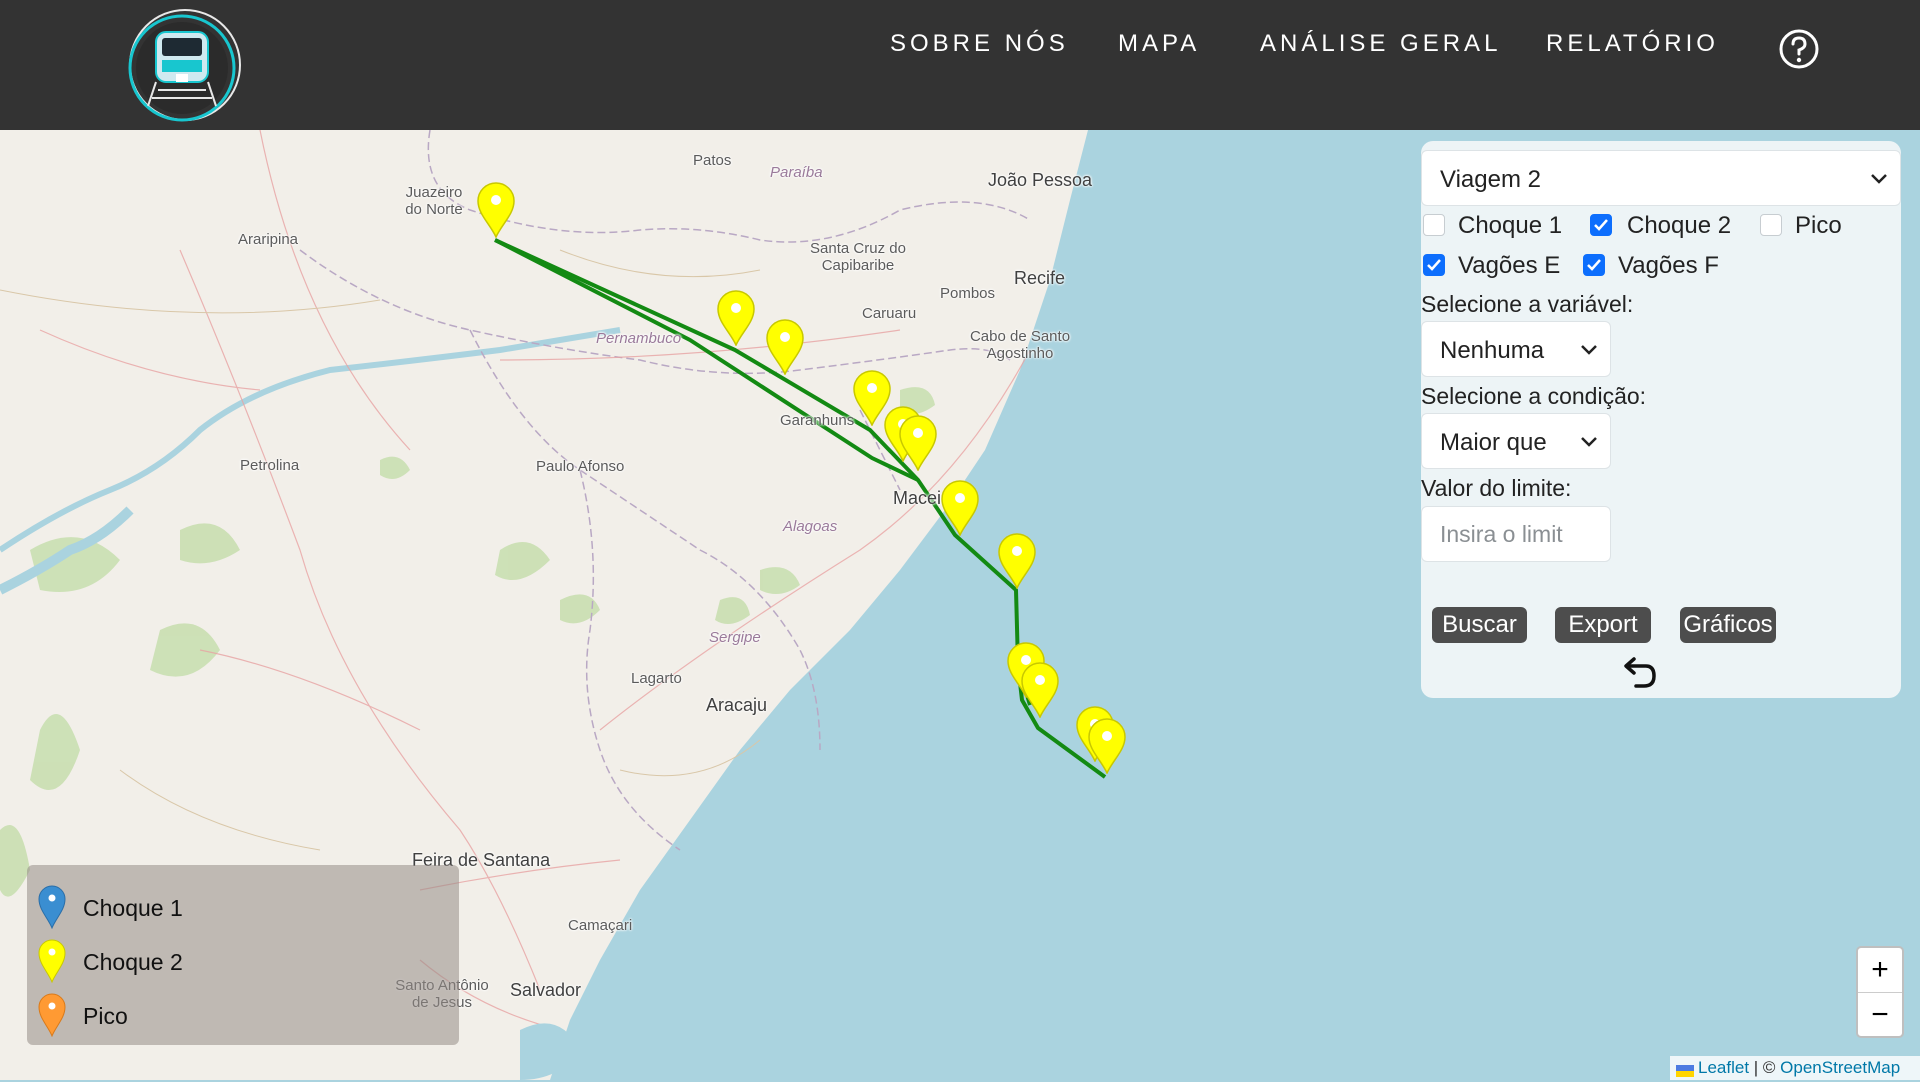 The image size is (1920, 1082). Describe the element at coordinates (817, 420) in the screenshot. I see `place-garanhuns: Garanhuns` at that location.